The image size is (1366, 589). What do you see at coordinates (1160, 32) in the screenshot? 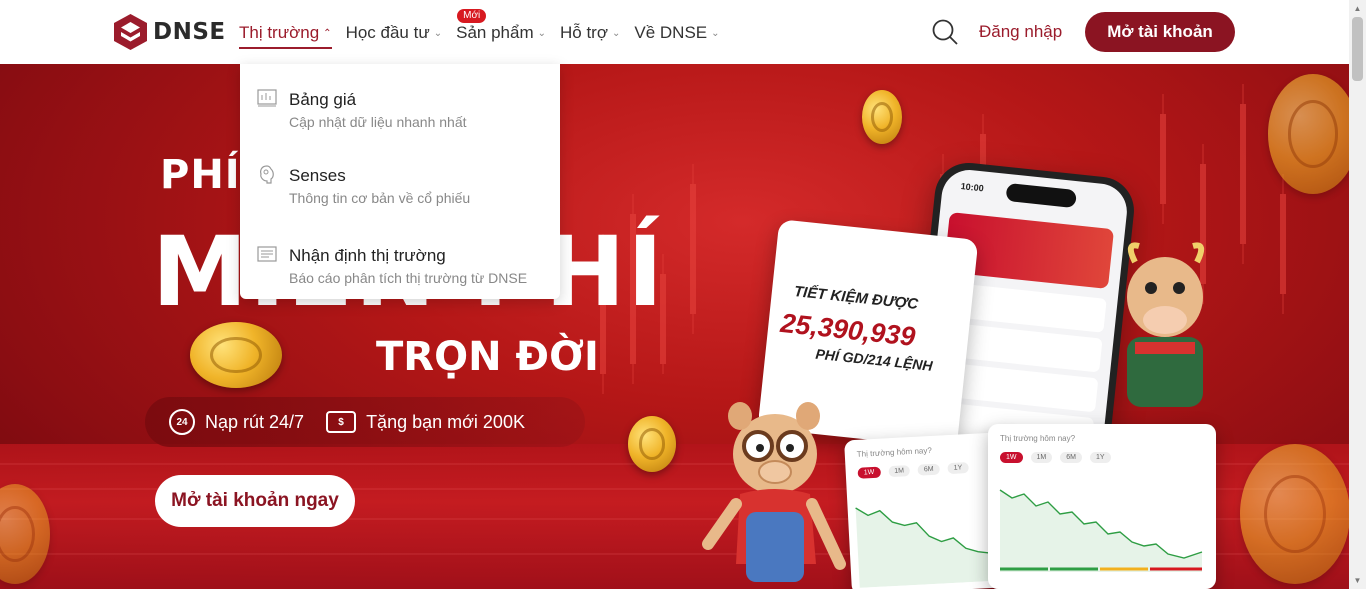
I see `open-account-button: Mở tài khoản` at bounding box center [1160, 32].